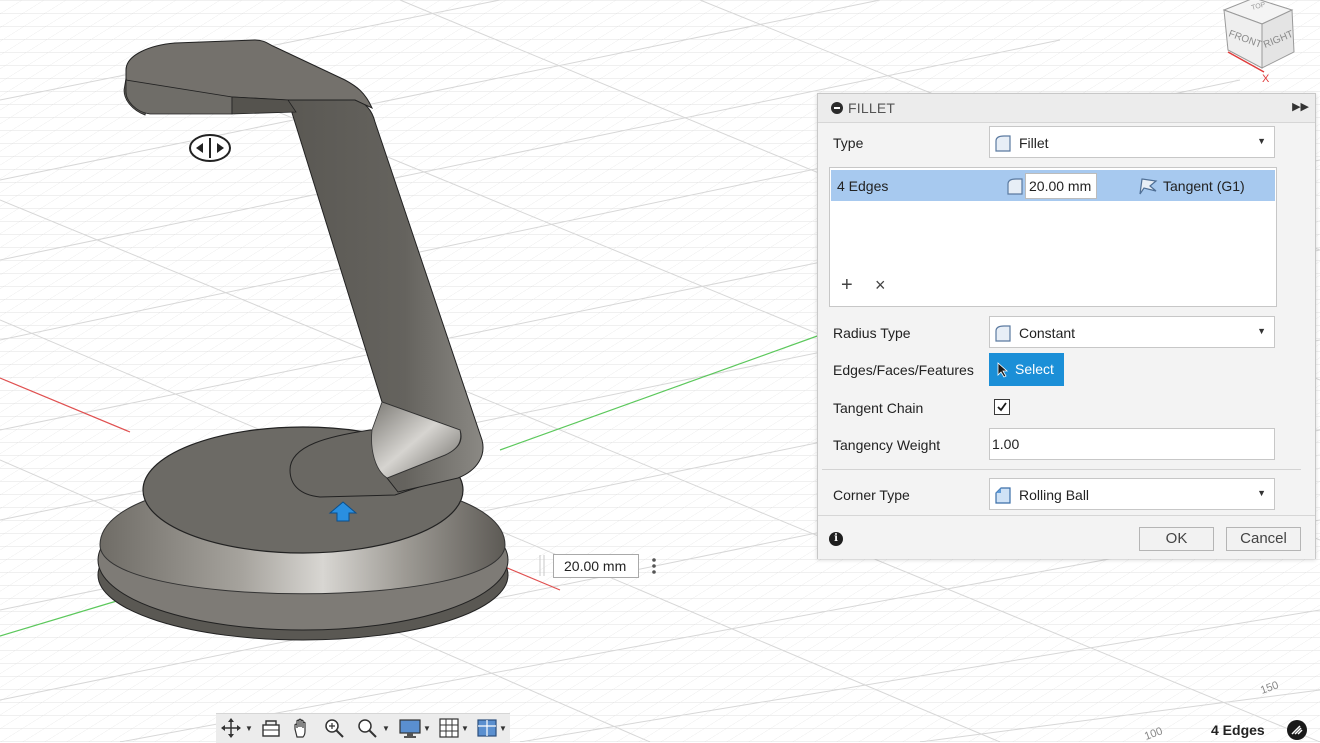 This screenshot has height=743, width=1320. Describe the element at coordinates (367, 728) in the screenshot. I see `fit-icon` at that location.